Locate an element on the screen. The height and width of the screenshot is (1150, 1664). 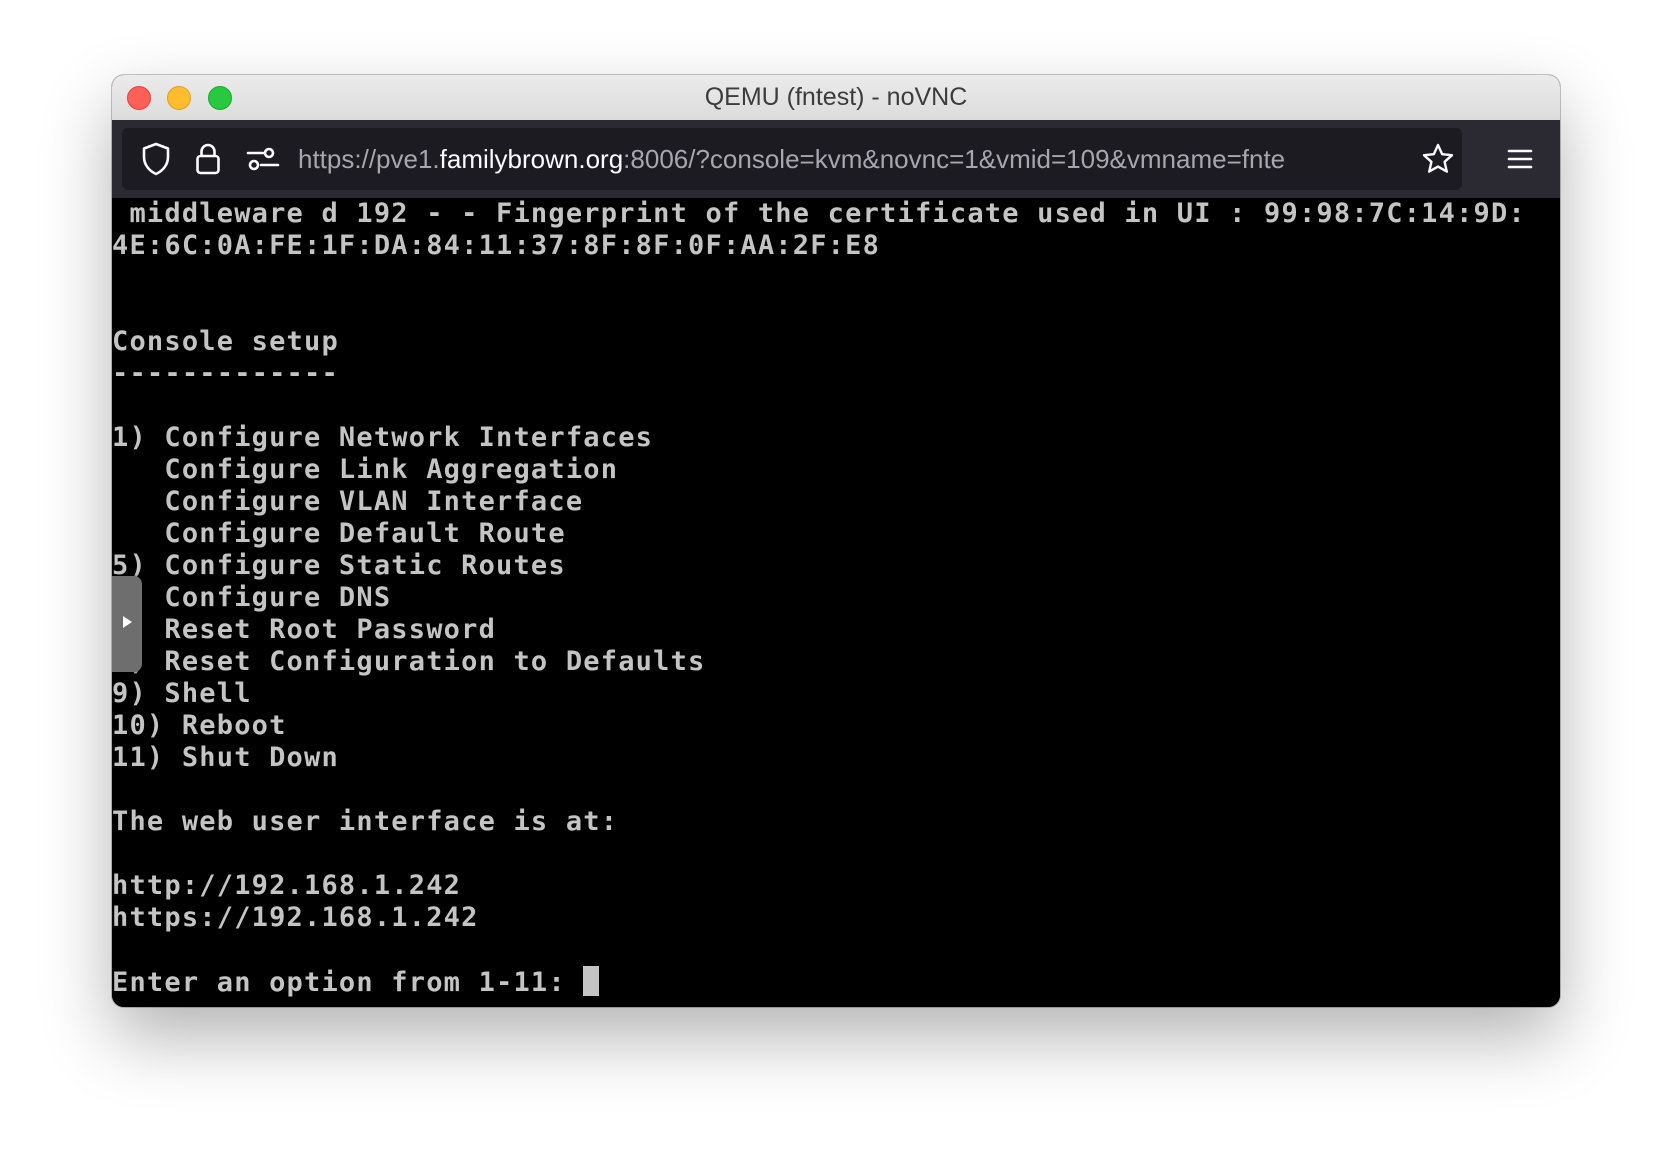
shield-icon is located at coordinates (156, 159).